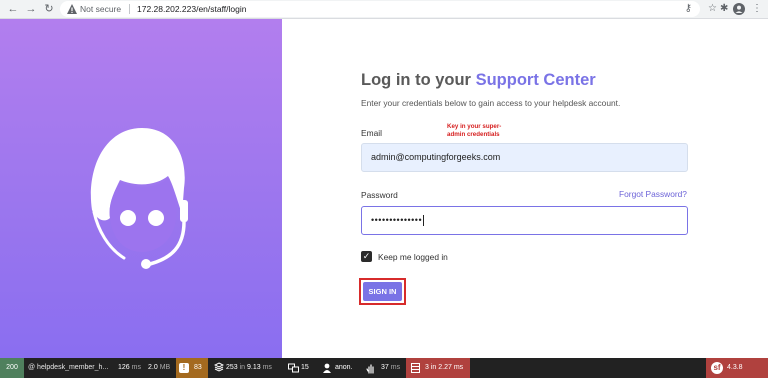  What do you see at coordinates (535, 80) in the screenshot?
I see `title-accent: Support Center` at bounding box center [535, 80].